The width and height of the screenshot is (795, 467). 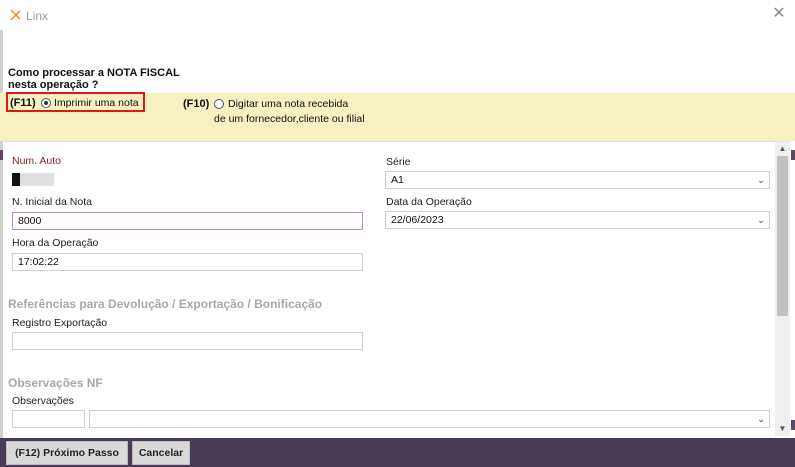 I want to click on linx-logo-icon, so click(x=15, y=15).